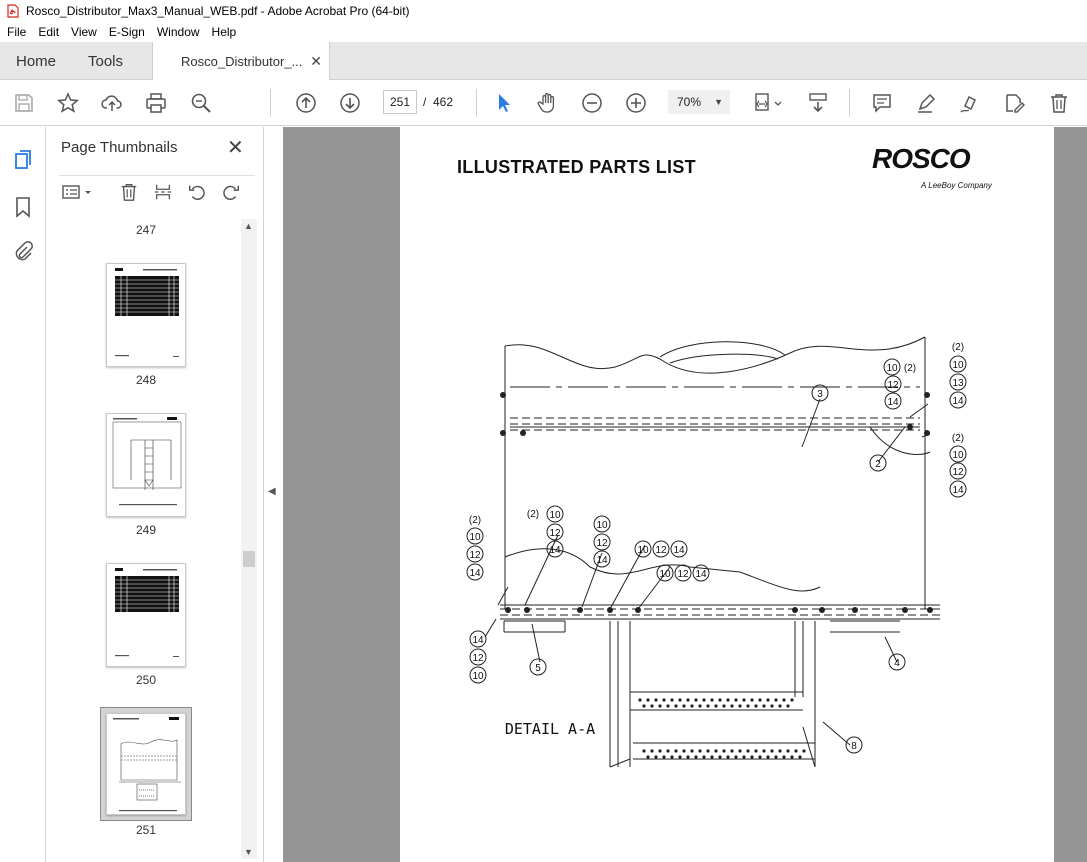  Describe the element at coordinates (105, 61) in the screenshot. I see `tab-tools: Tools` at that location.